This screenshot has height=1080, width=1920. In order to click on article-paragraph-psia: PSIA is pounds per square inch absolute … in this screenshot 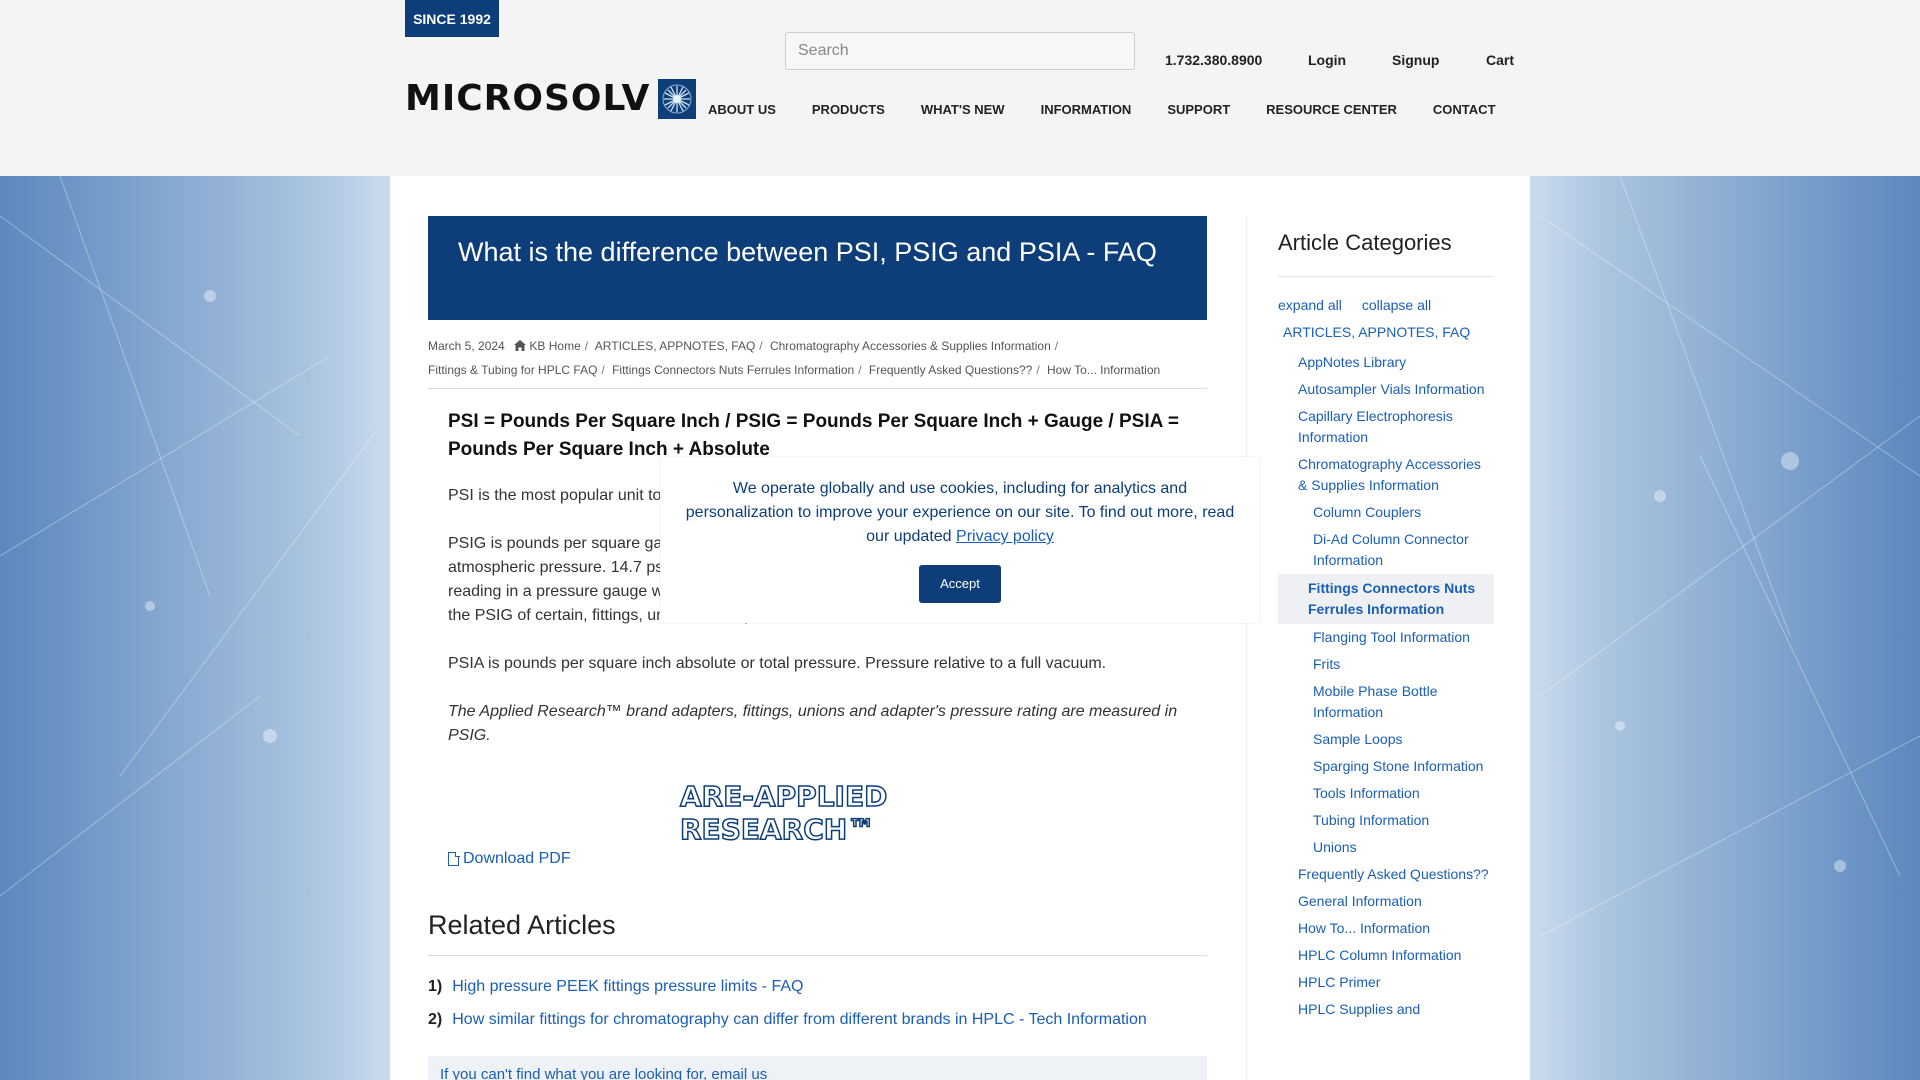, I will do `click(777, 663)`.